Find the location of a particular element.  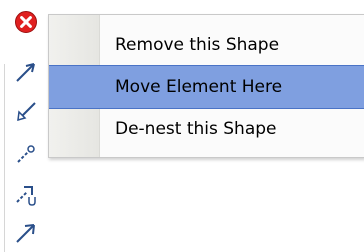

reverse-arrow-connector-icon is located at coordinates (26, 112).